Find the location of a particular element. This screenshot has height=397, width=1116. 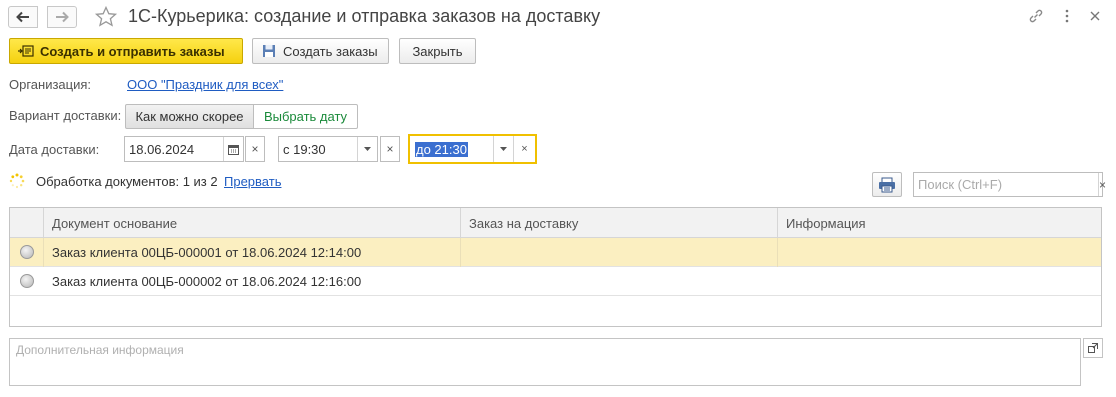

calendar-icon is located at coordinates (233, 149).